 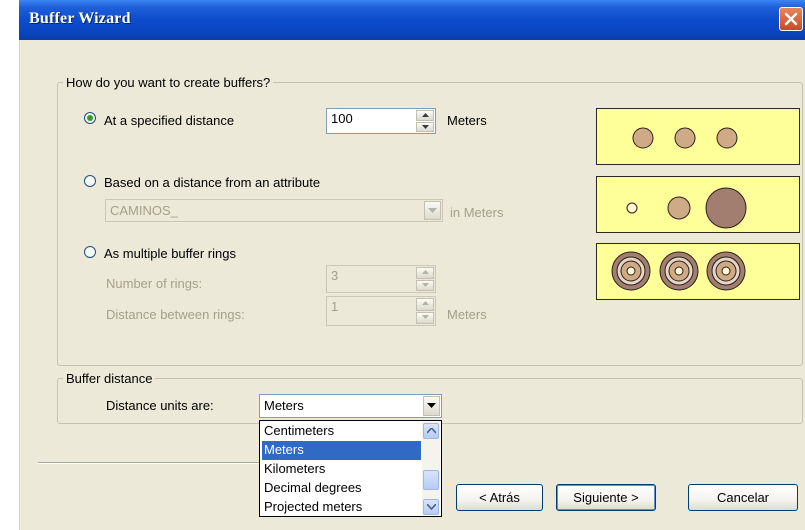 I want to click on distance-units-select: Meters, so click(x=350, y=406).